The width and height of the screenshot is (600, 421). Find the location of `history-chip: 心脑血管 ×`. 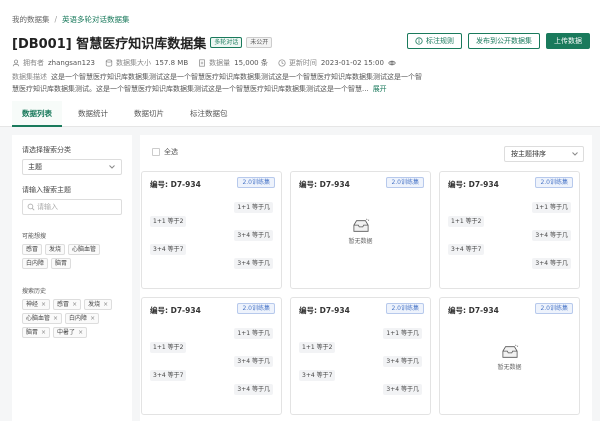

history-chip: 心脑血管 × is located at coordinates (42, 318).